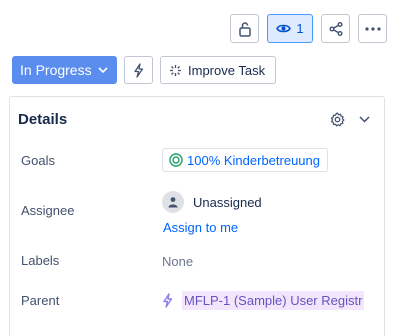 The width and height of the screenshot is (403, 336). Describe the element at coordinates (227, 70) in the screenshot. I see `improve-task-label: Improve Task` at that location.